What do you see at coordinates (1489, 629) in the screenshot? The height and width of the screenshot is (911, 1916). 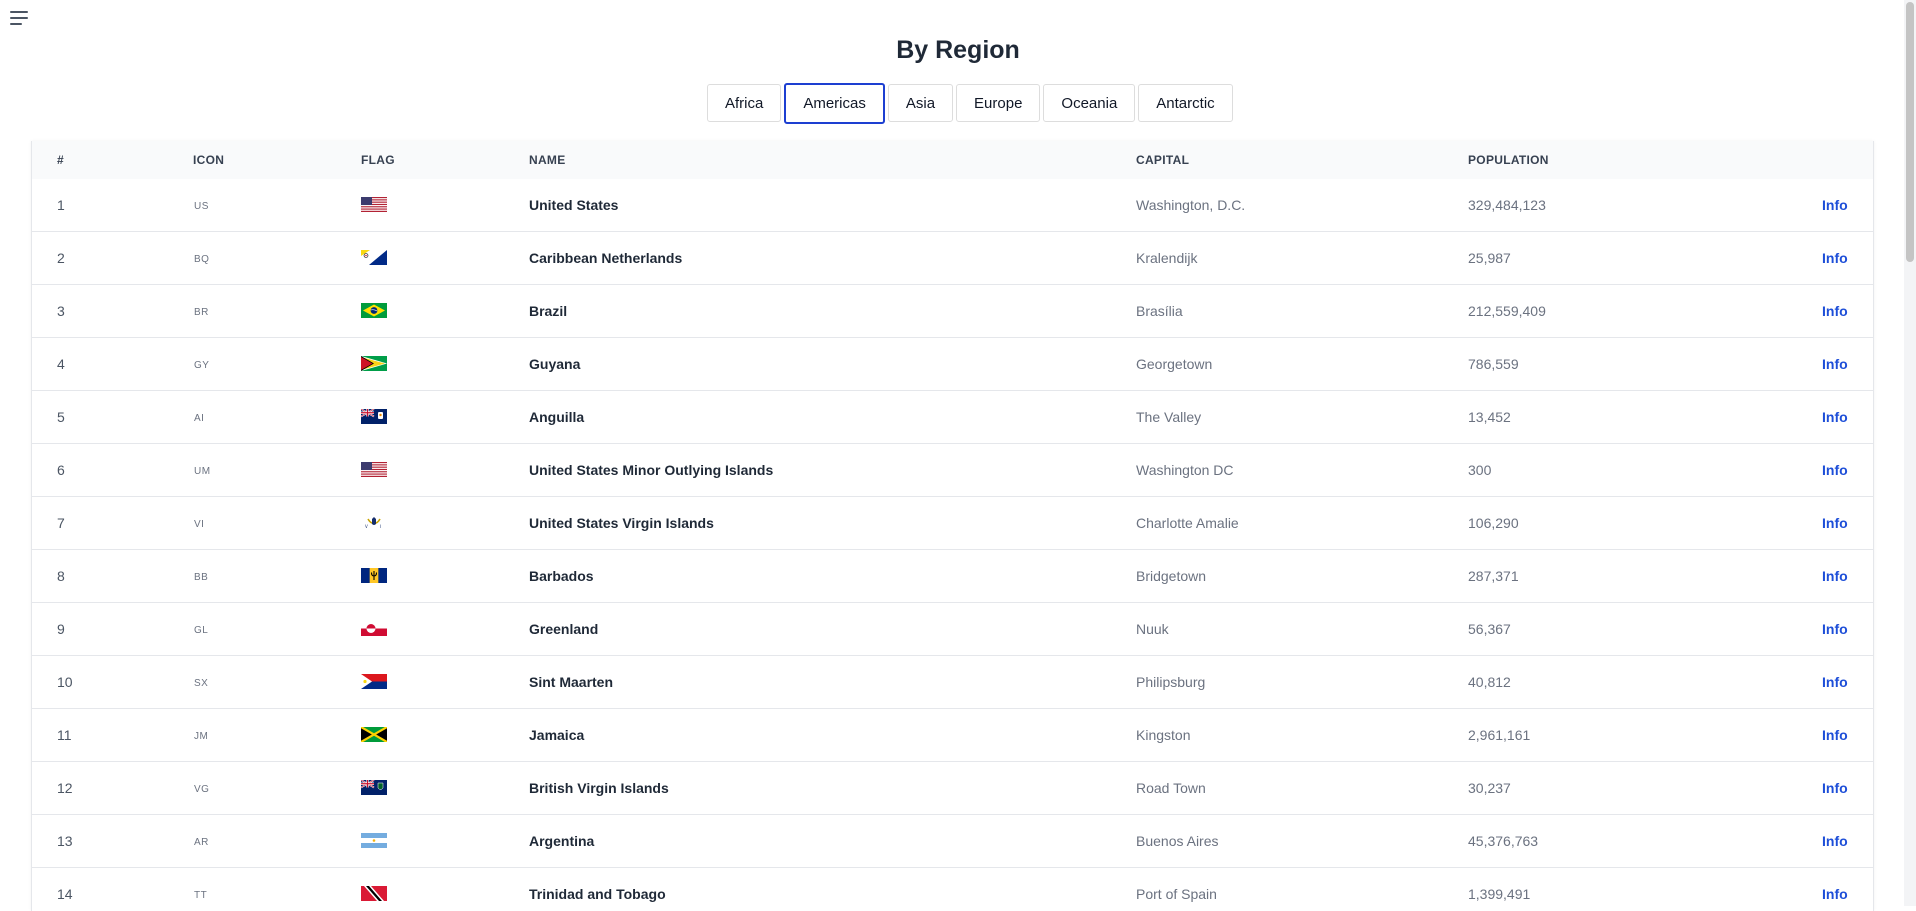 I see `country-population: 56,367` at bounding box center [1489, 629].